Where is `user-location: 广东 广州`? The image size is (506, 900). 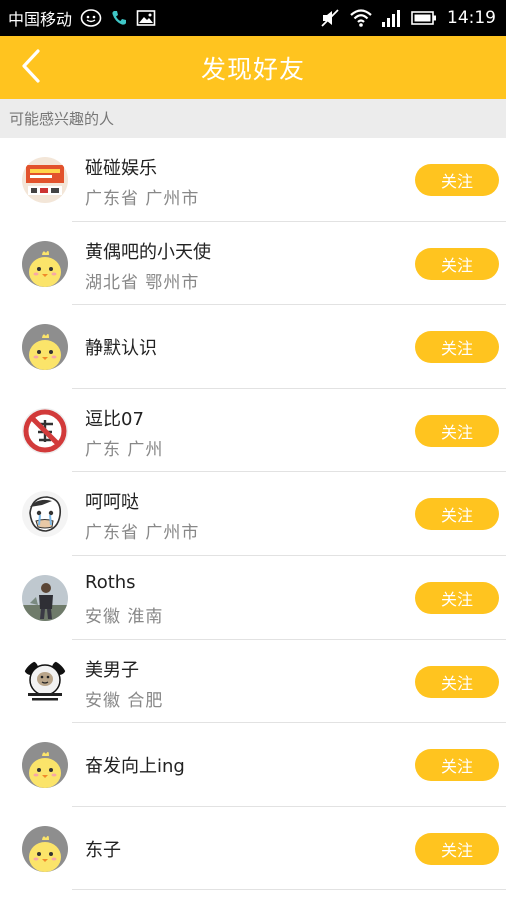
user-location: 广东 广州 is located at coordinates (124, 449).